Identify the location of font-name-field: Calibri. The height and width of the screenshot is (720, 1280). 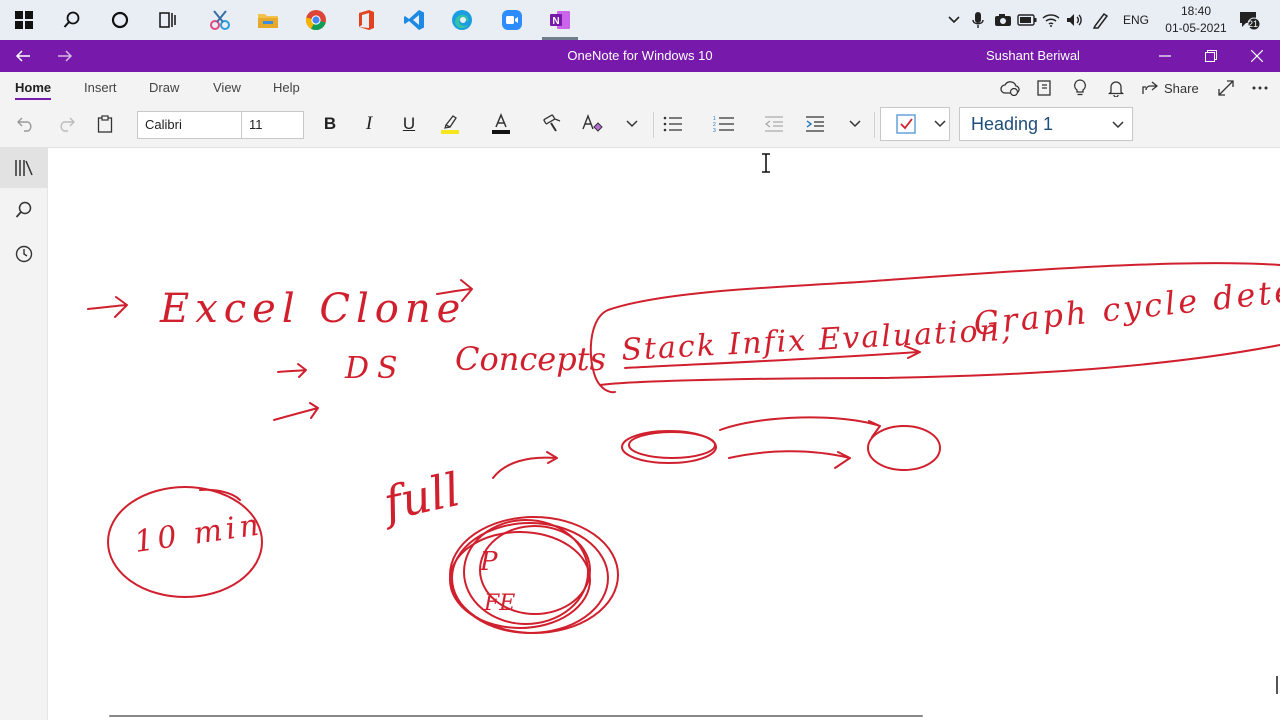
(189, 125).